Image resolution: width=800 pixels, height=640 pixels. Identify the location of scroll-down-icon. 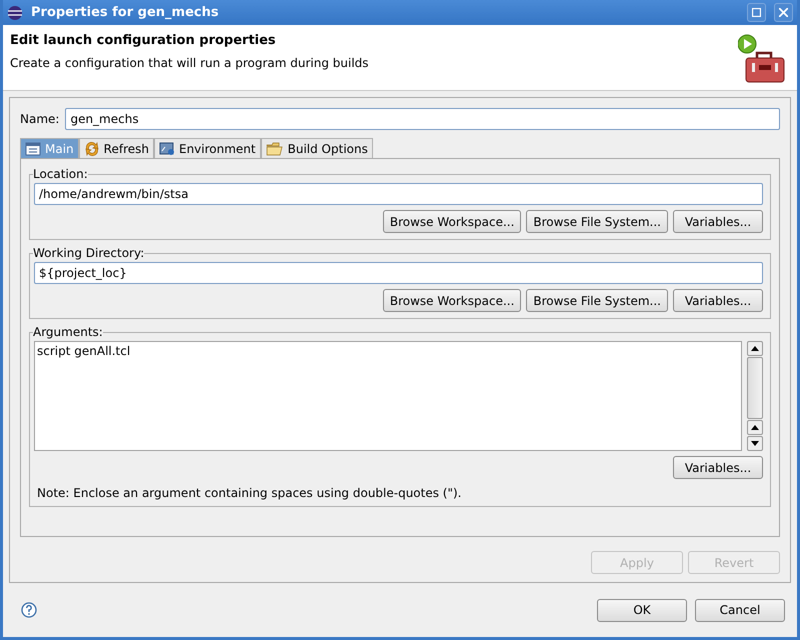
(755, 443).